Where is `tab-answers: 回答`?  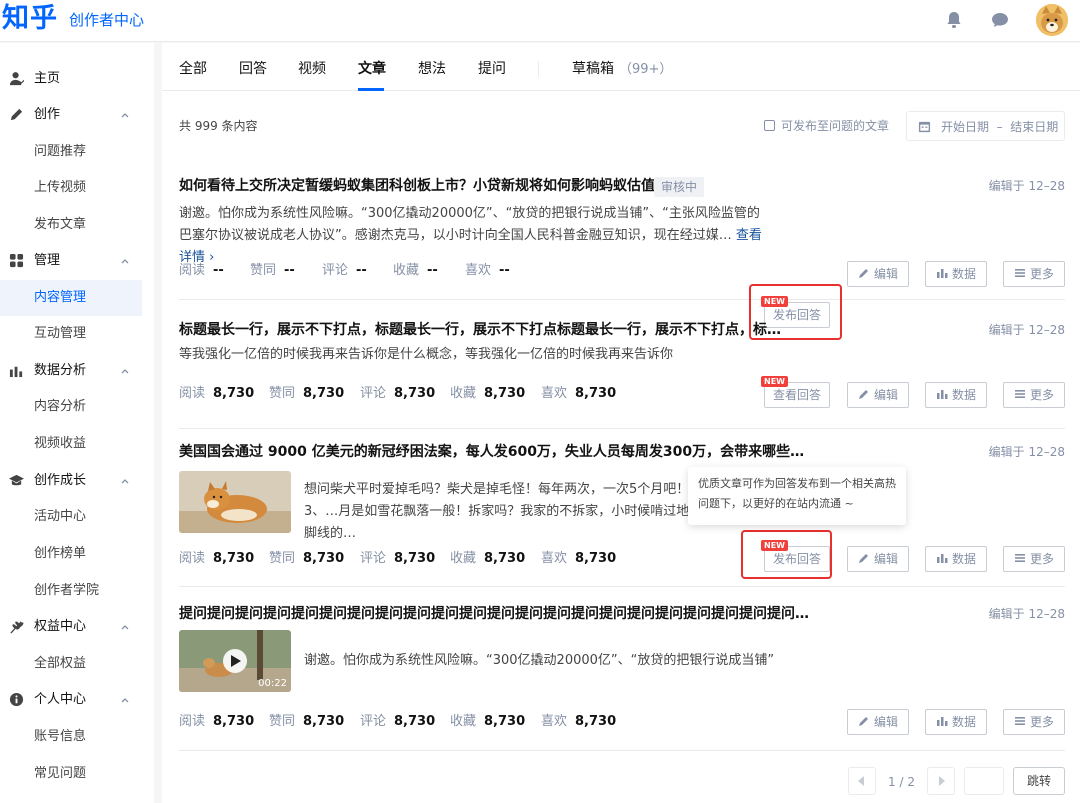
tab-answers: 回答 is located at coordinates (253, 69).